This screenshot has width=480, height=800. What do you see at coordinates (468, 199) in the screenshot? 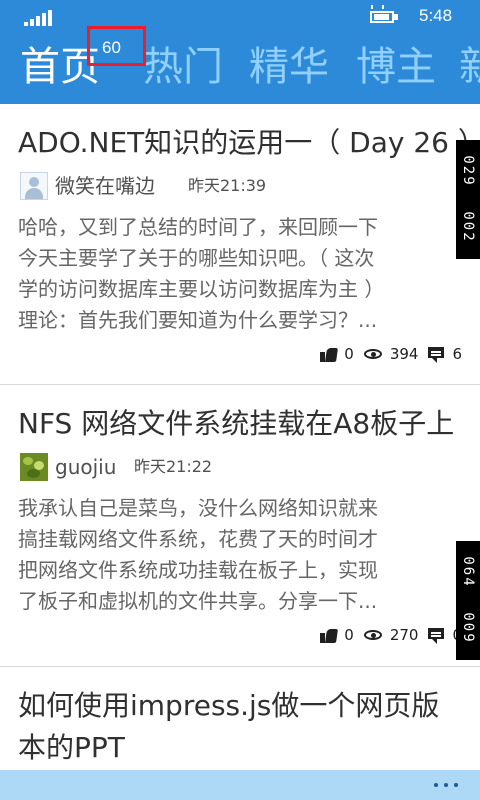
I see `side-marker-label: 029 002` at bounding box center [468, 199].